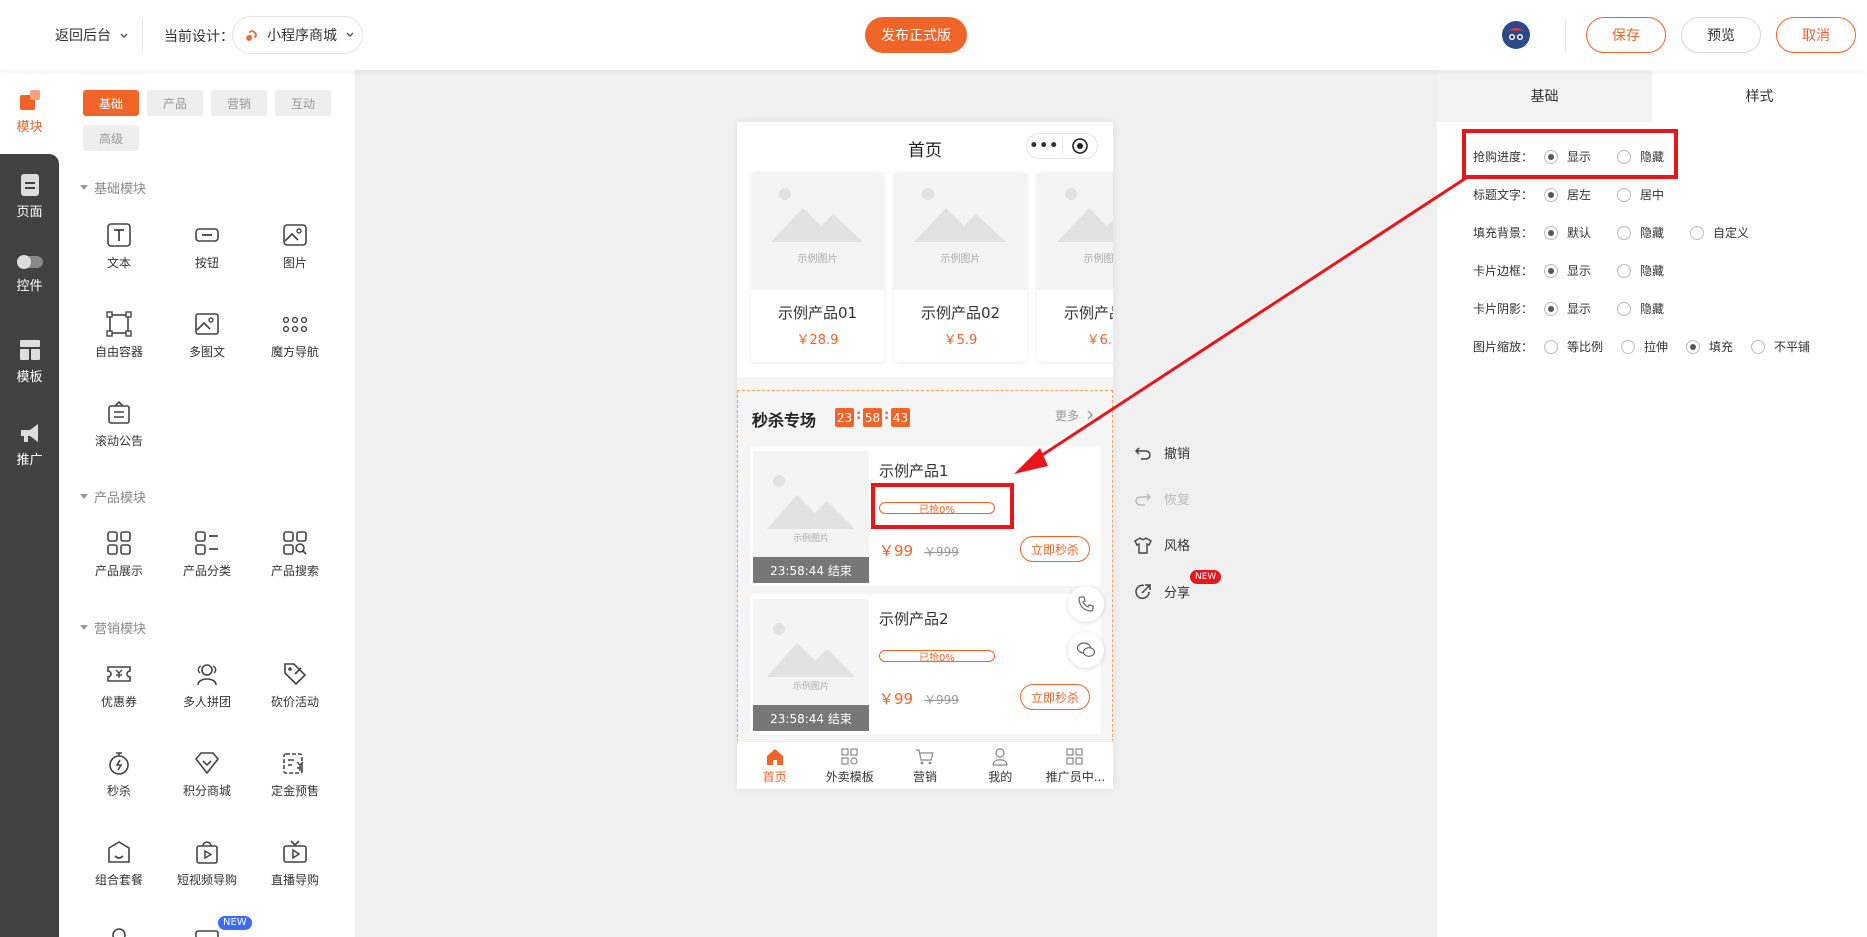  I want to click on style-button: 风格, so click(1162, 544).